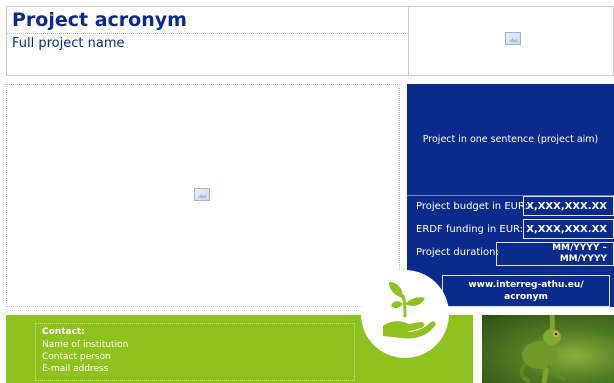 This screenshot has width=614, height=383. I want to click on contact-institution: Name of institution, so click(85, 345).